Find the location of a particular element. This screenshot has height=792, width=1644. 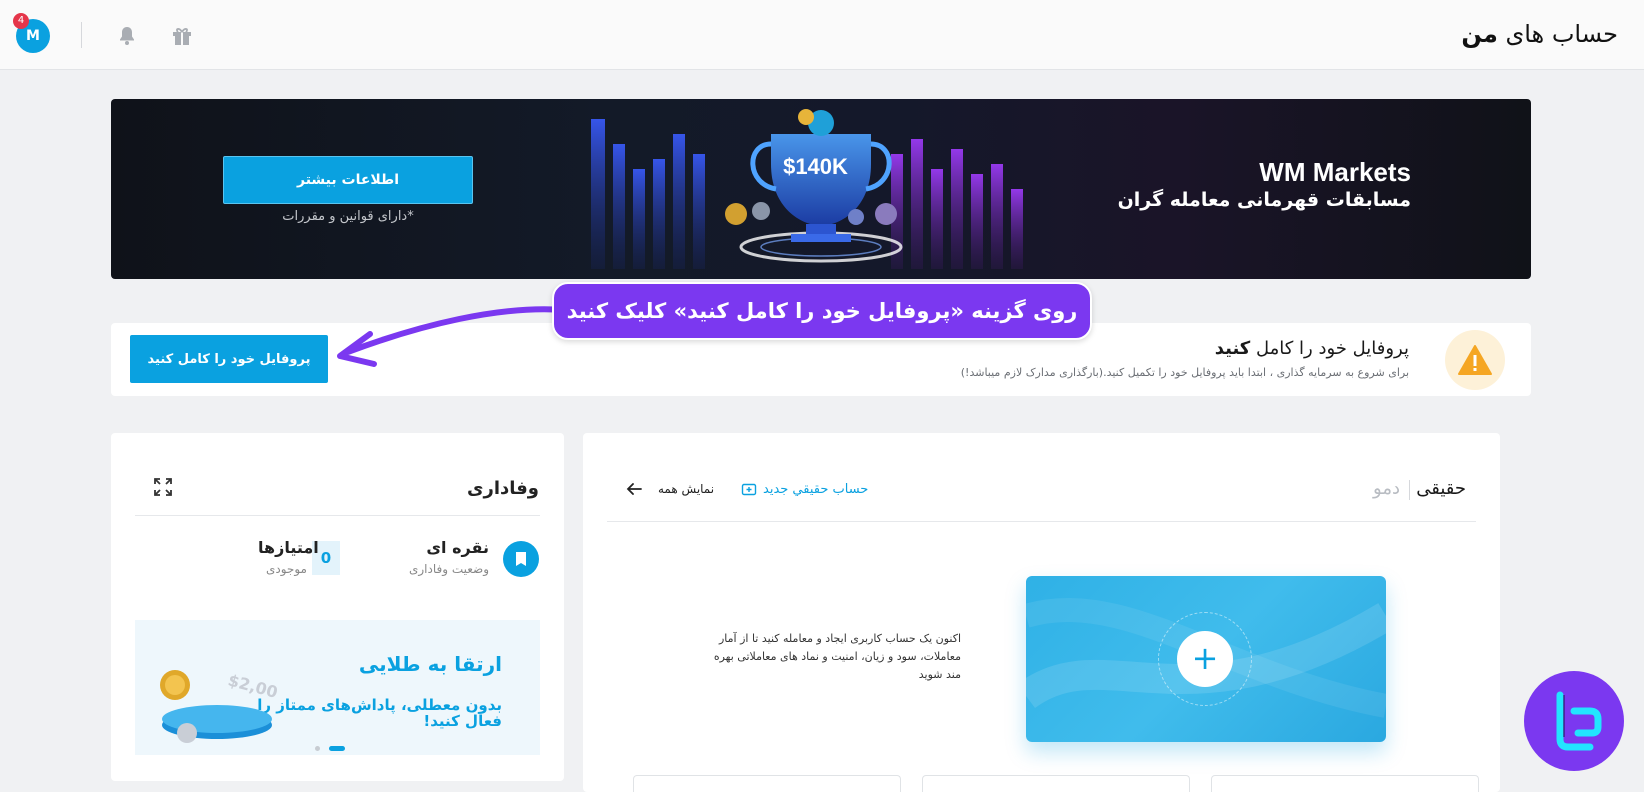

loyalty-divider is located at coordinates (337, 515).